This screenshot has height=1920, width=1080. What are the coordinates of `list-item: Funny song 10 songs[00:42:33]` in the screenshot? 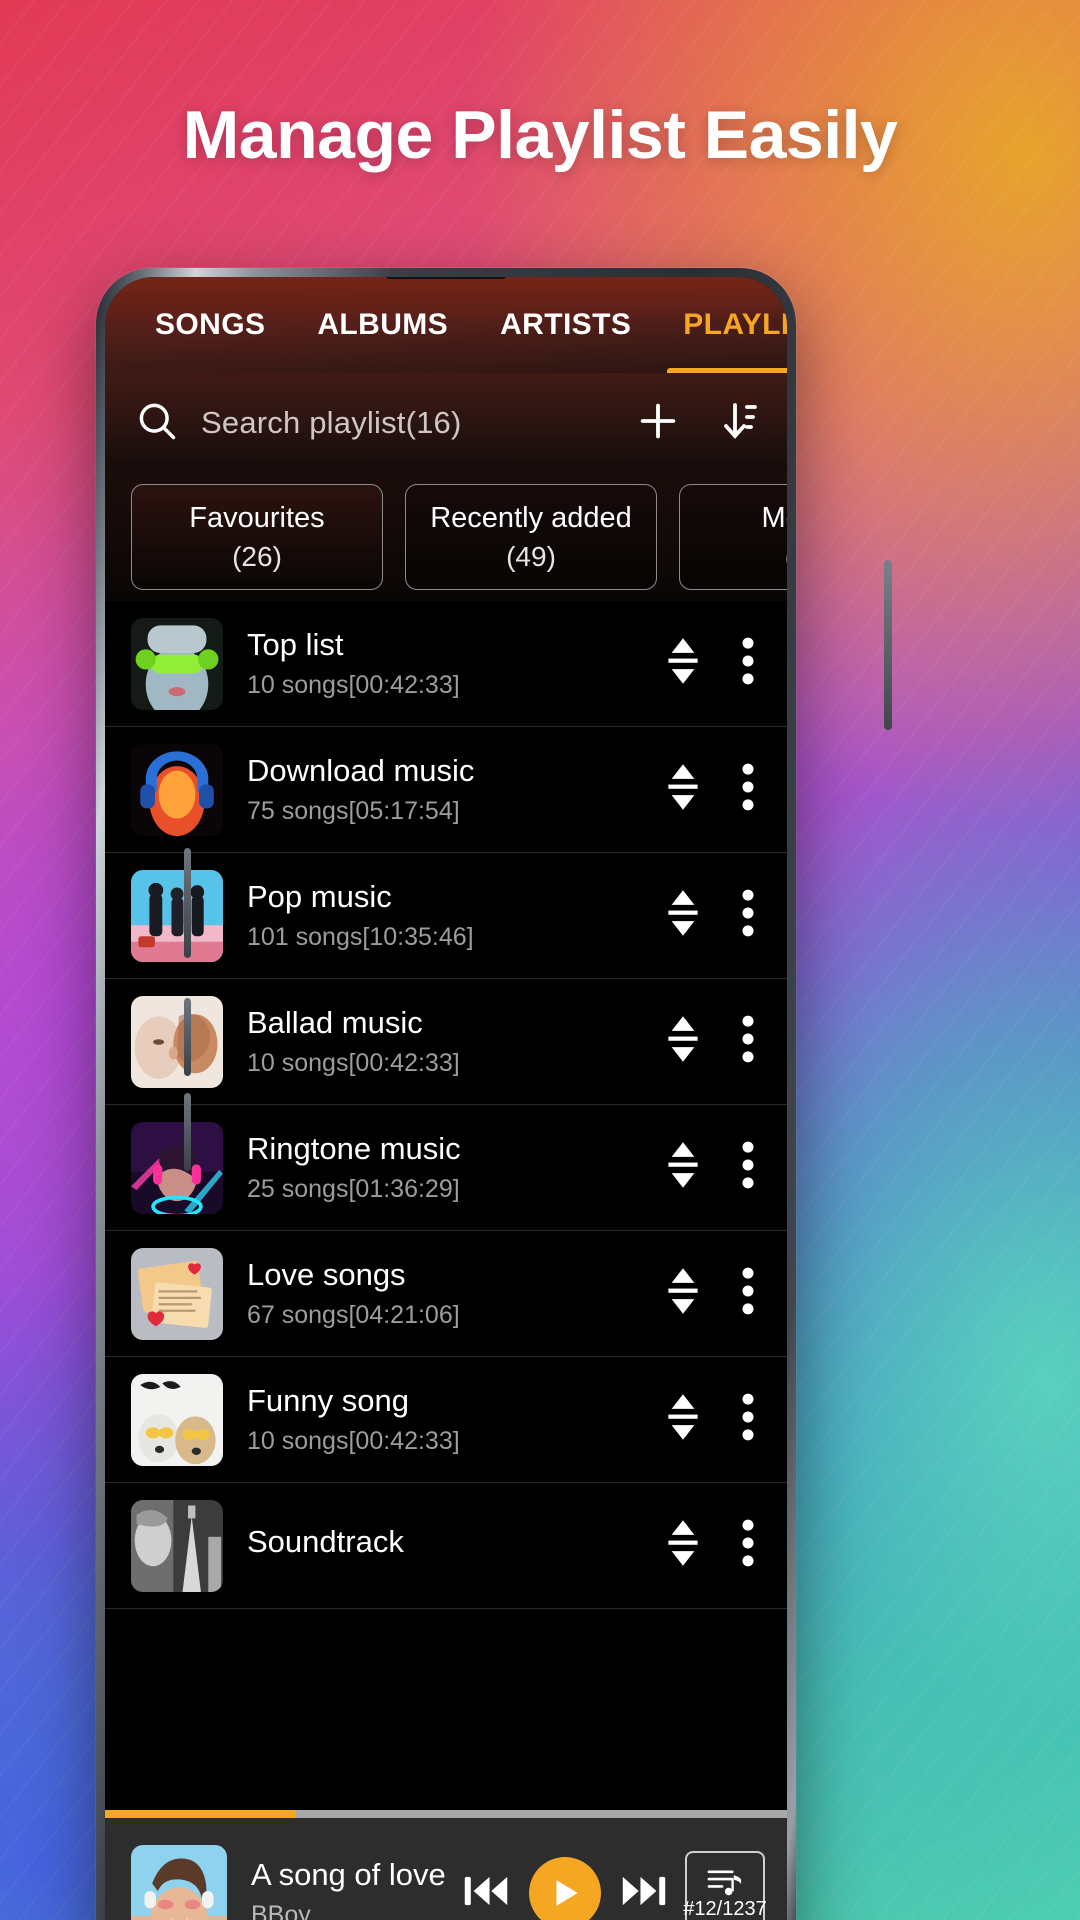 It's located at (446, 1420).